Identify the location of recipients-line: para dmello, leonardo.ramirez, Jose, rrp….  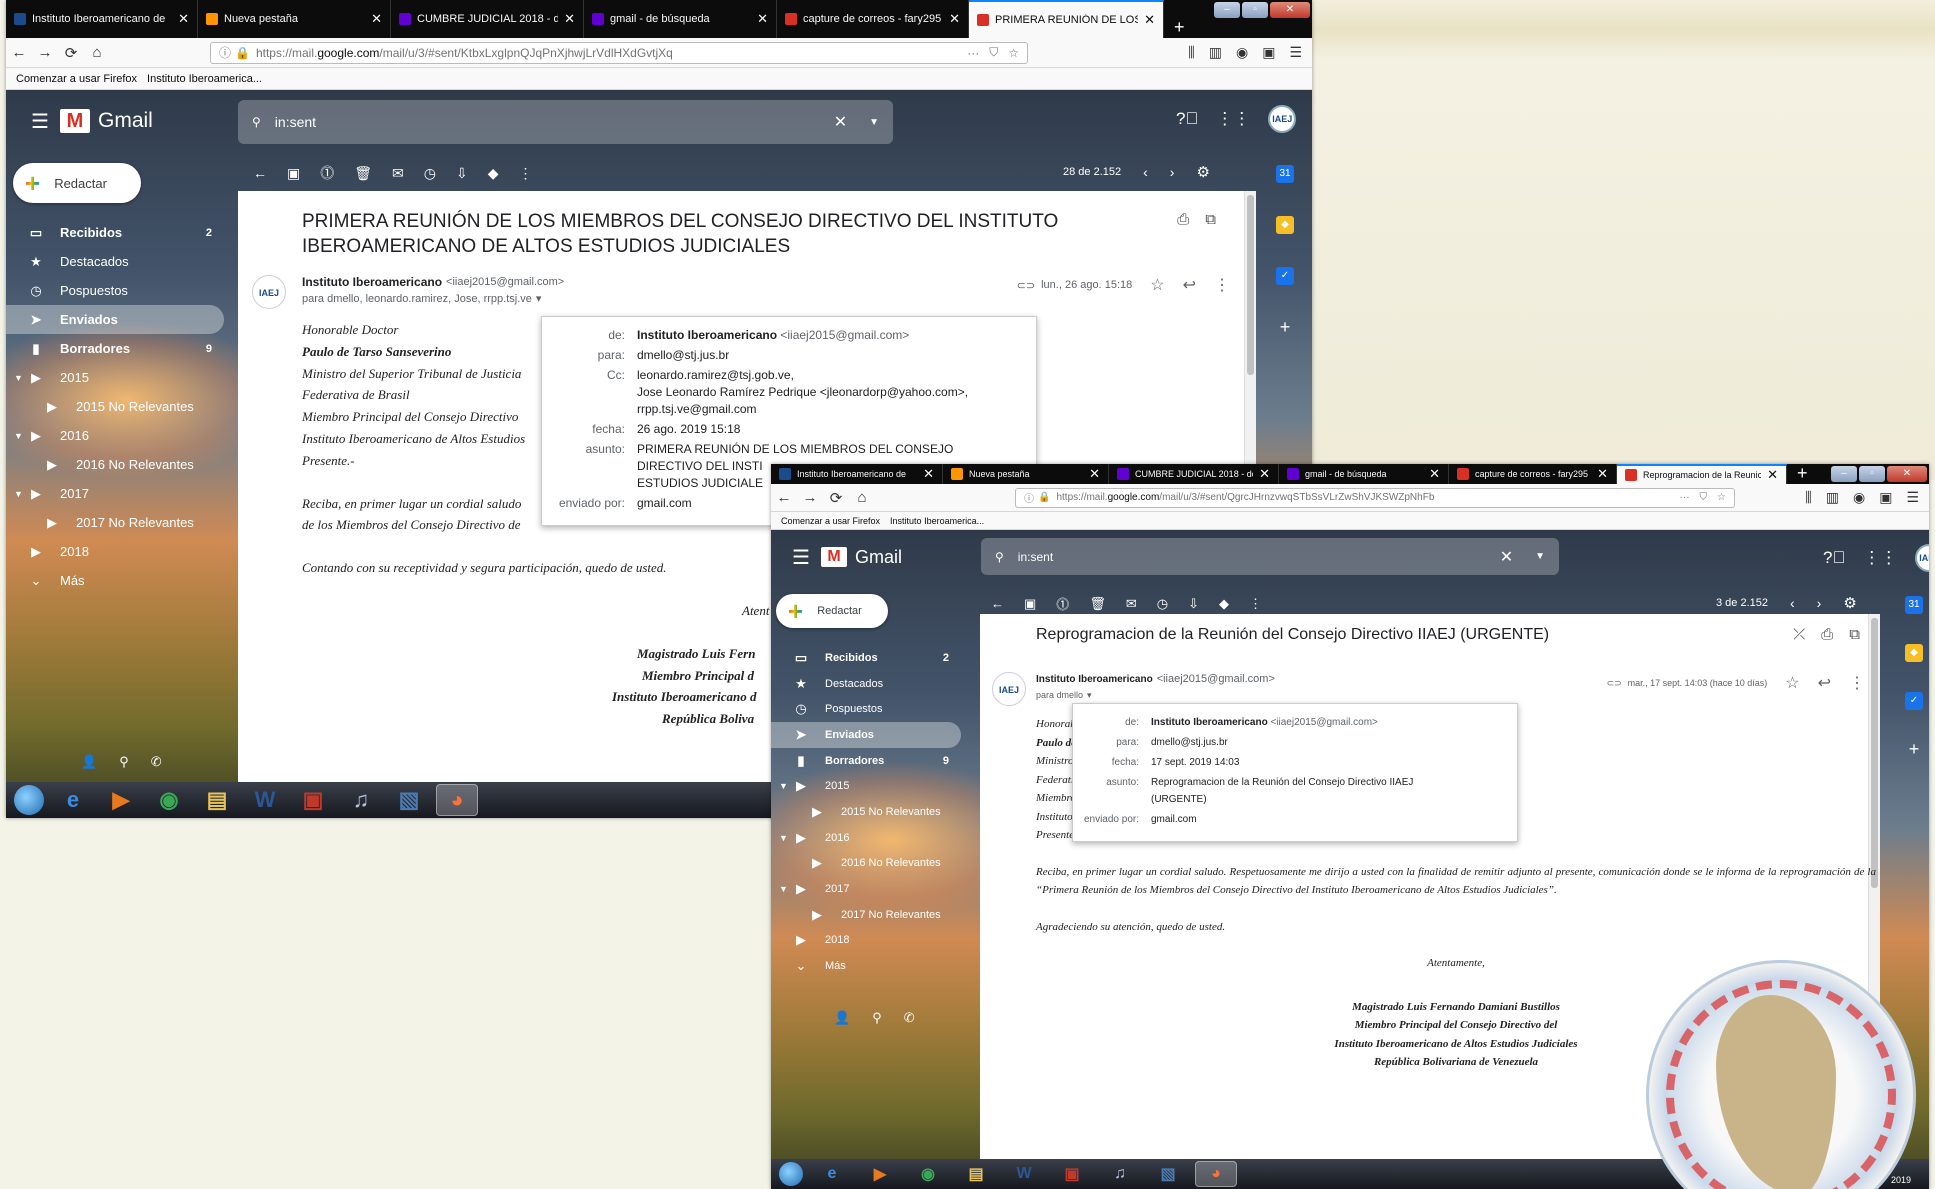
(421, 298).